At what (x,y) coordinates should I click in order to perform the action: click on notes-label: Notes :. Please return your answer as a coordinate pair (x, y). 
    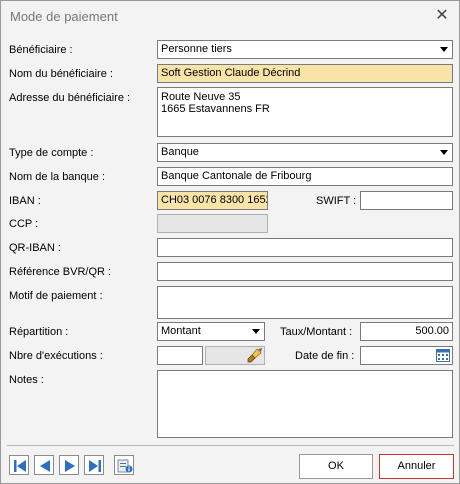
    Looking at the image, I should click on (26, 380).